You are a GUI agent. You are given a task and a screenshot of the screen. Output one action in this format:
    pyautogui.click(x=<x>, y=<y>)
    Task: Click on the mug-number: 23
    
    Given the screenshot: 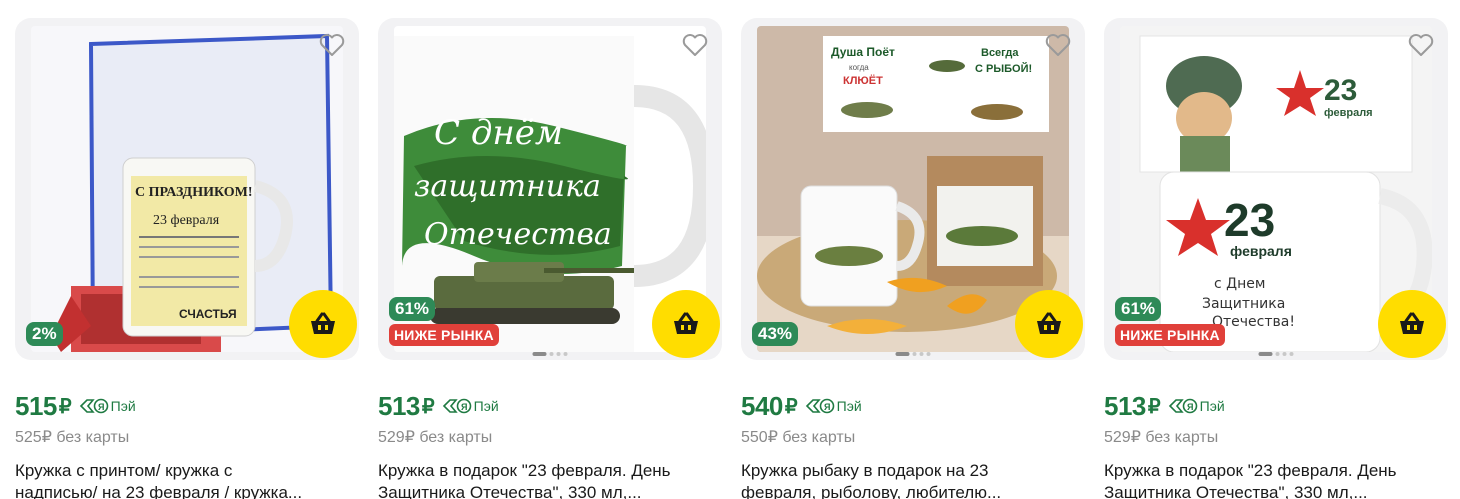 What is the action you would take?
    pyautogui.click(x=1249, y=220)
    